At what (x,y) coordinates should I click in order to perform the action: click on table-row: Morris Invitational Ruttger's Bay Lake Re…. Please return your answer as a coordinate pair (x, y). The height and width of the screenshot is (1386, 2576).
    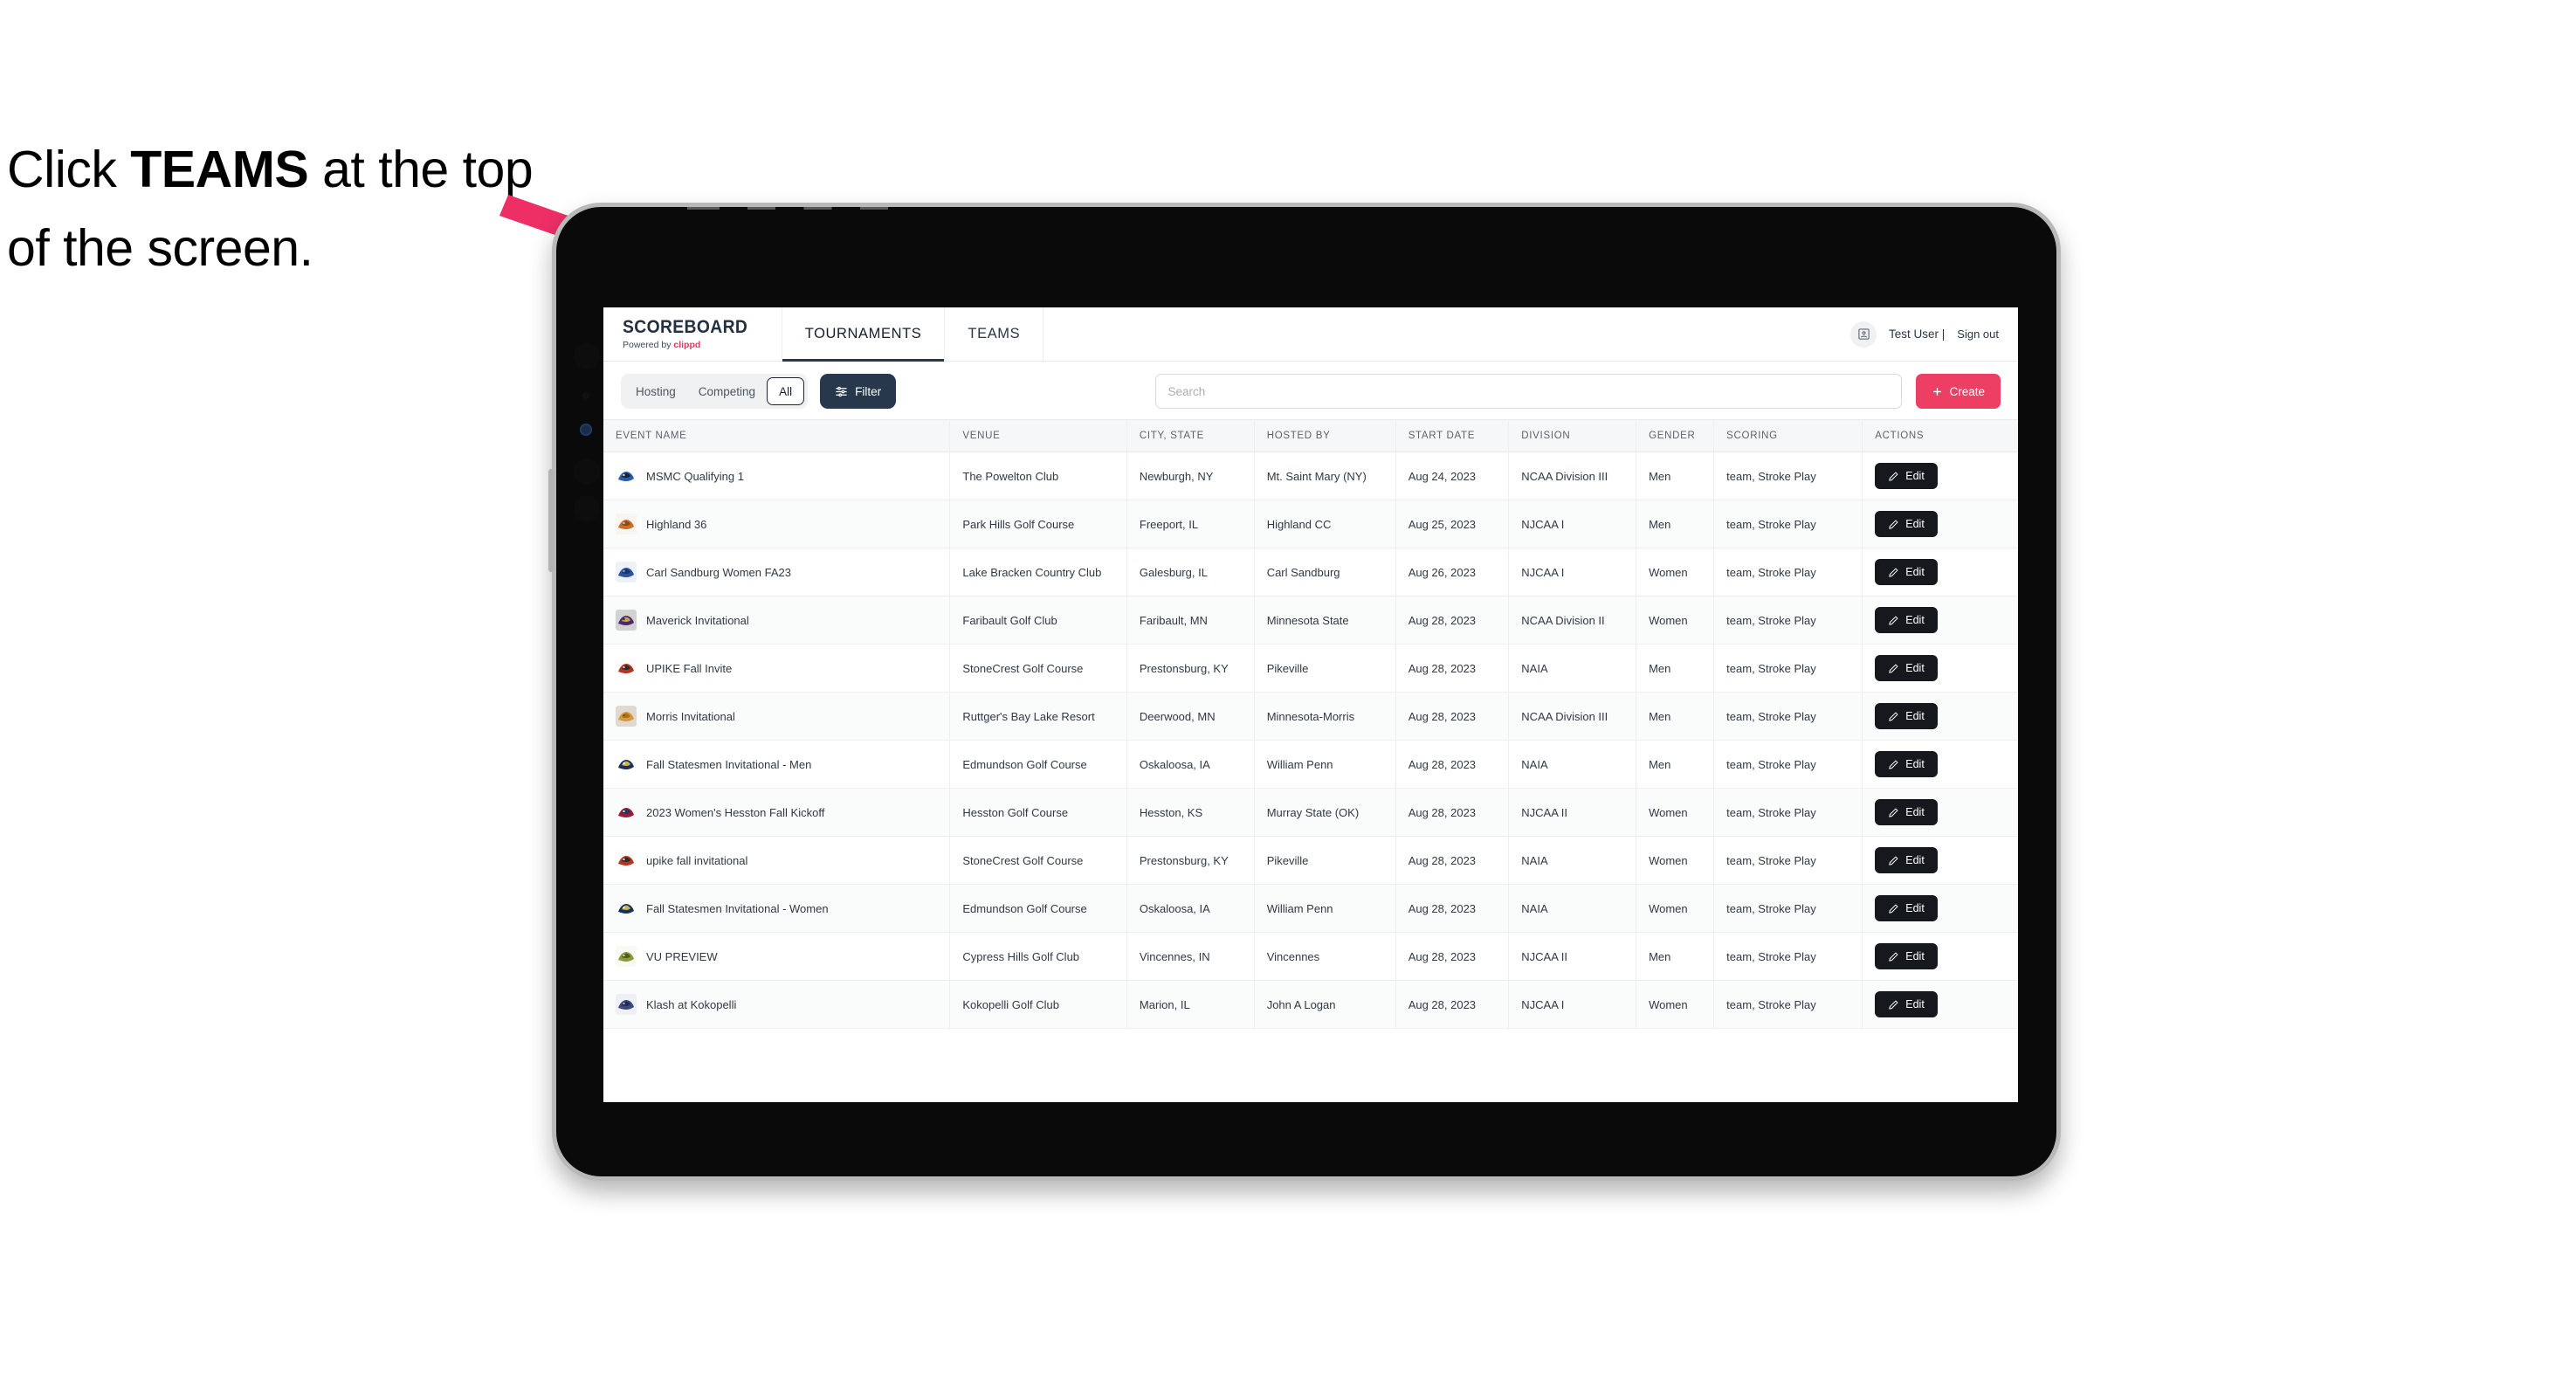
    Looking at the image, I should click on (1310, 717).